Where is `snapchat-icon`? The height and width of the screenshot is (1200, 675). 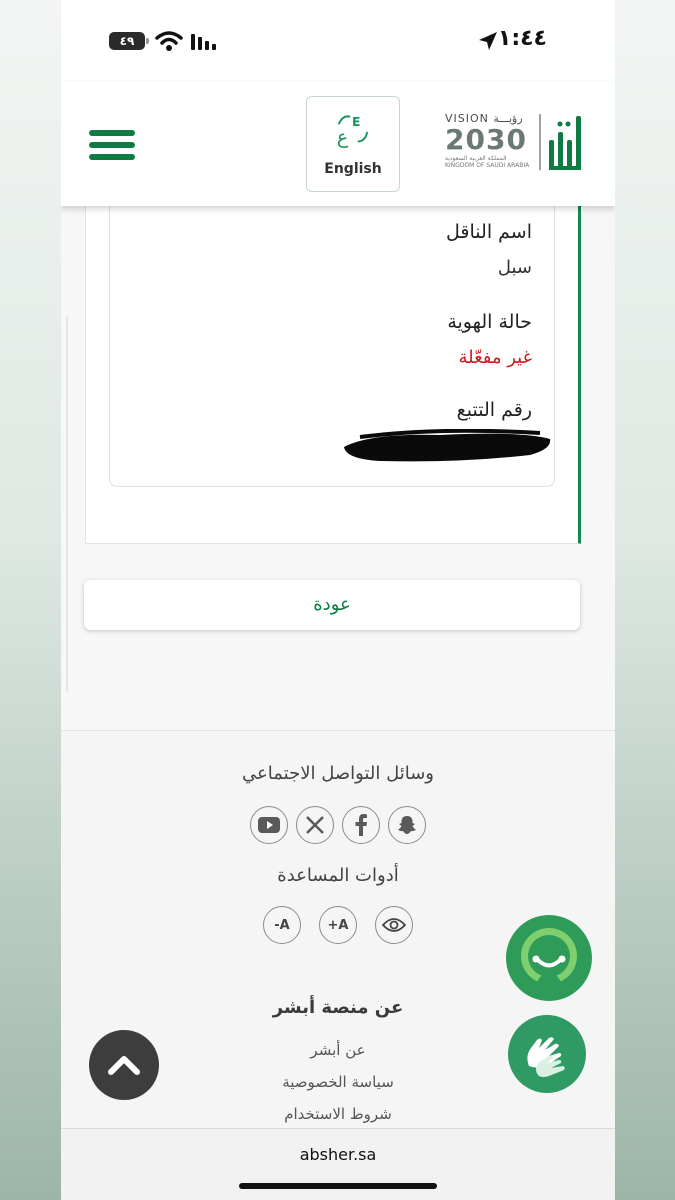
snapchat-icon is located at coordinates (407, 825).